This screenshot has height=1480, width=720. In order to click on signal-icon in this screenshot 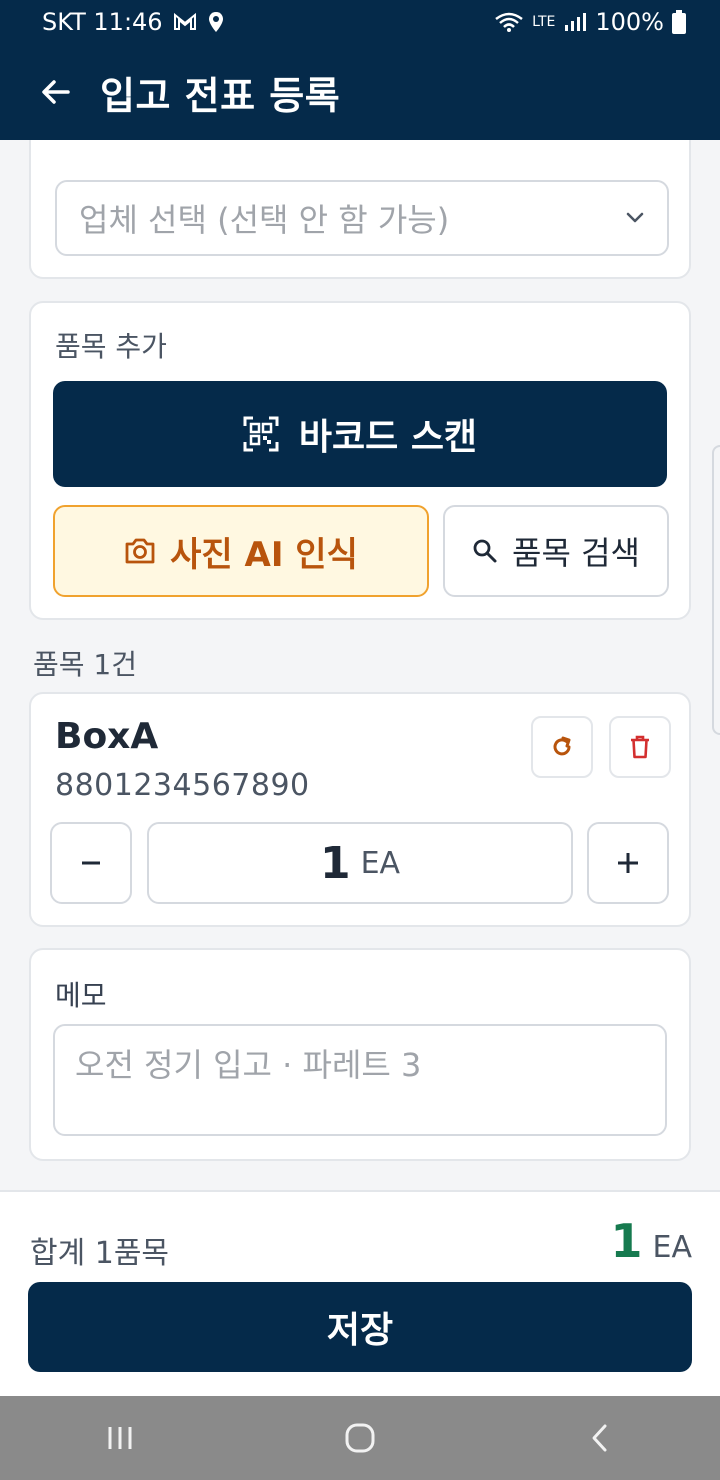, I will do `click(575, 22)`.